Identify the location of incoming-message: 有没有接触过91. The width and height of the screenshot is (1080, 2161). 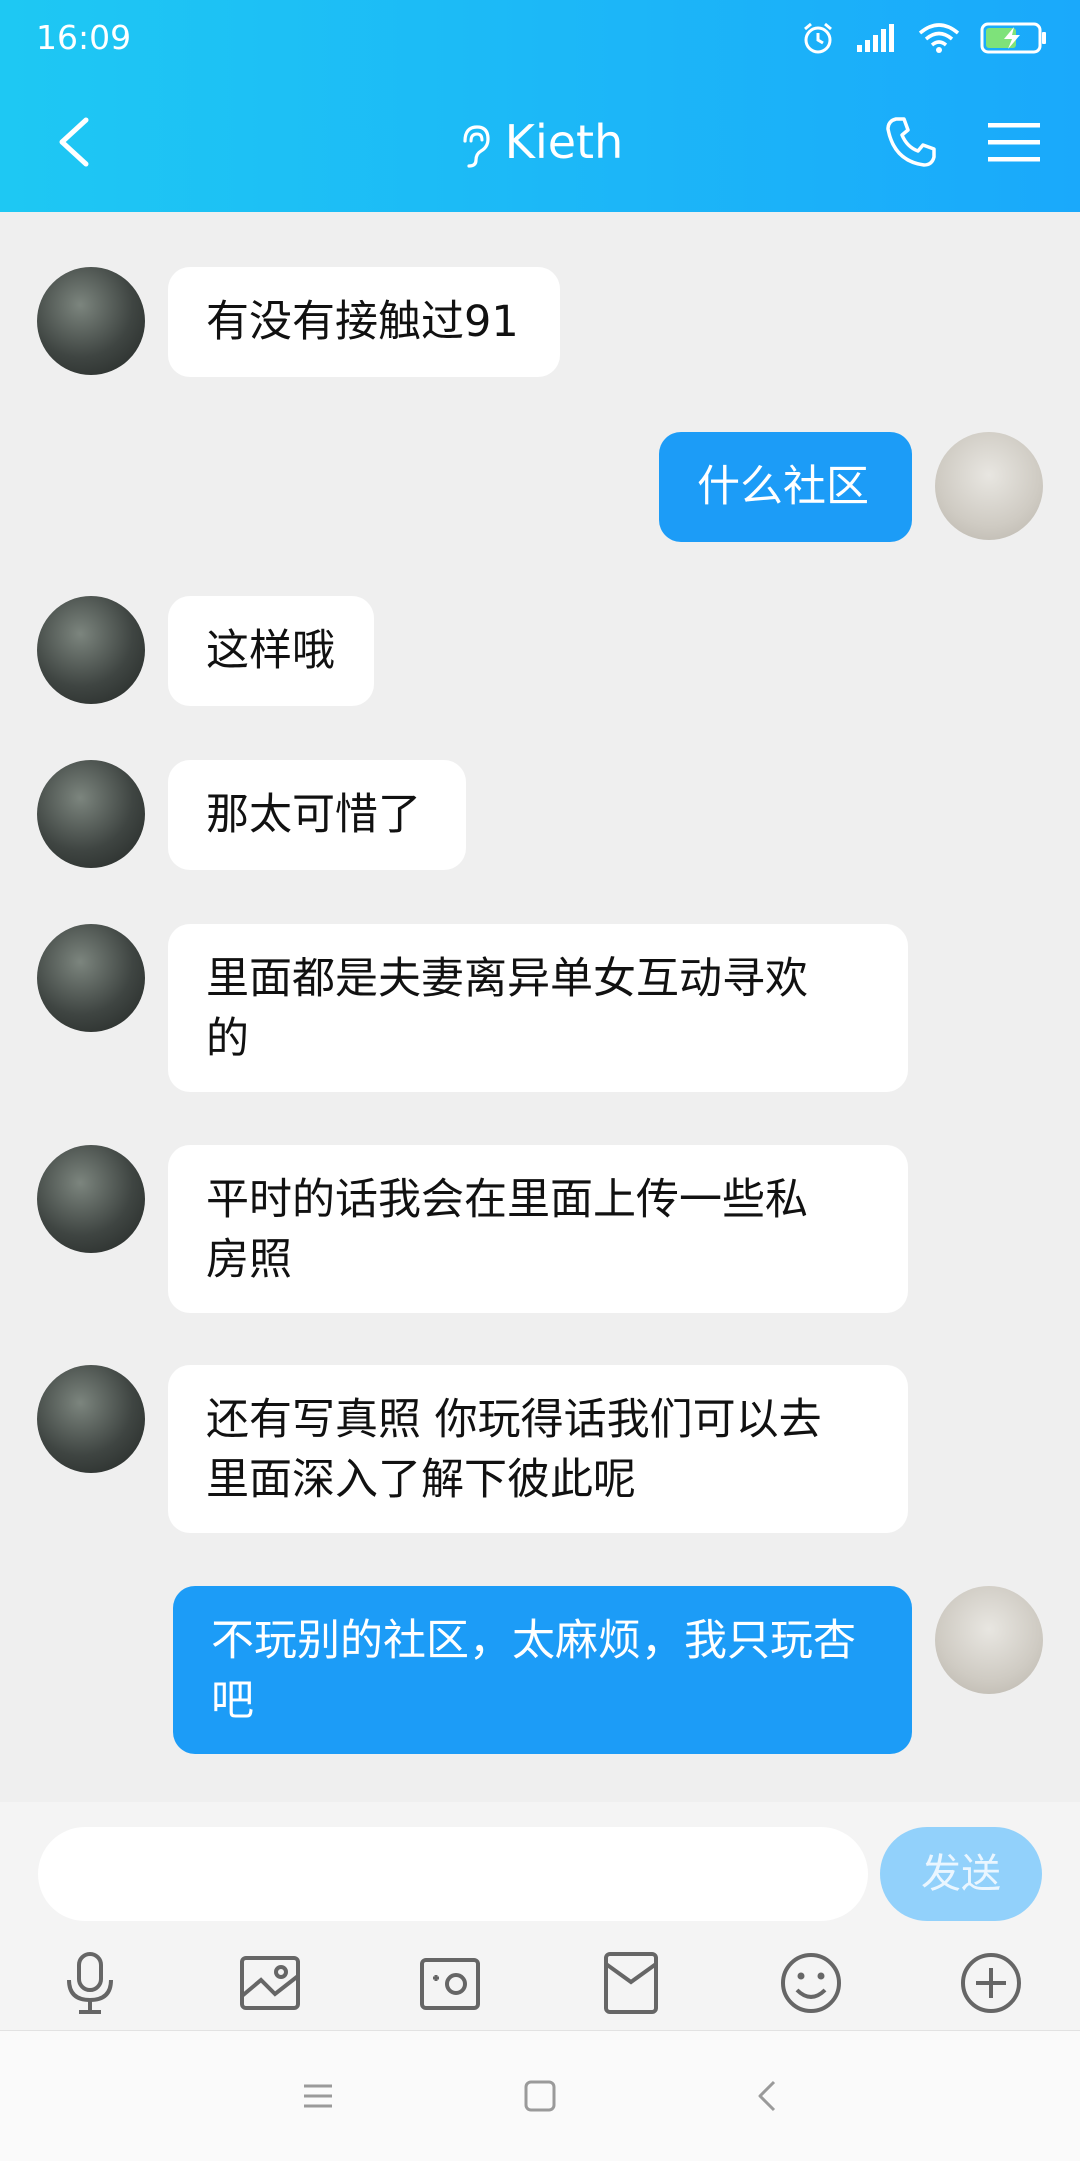
(364, 322).